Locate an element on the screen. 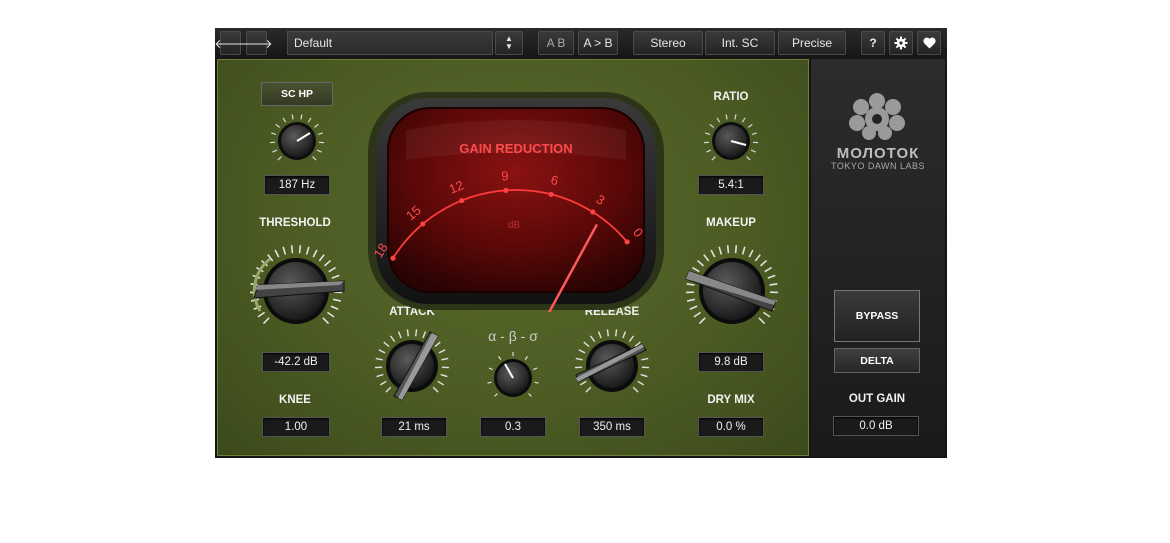 The image size is (1170, 543). chevron-down-icon: ▼ is located at coordinates (509, 47).